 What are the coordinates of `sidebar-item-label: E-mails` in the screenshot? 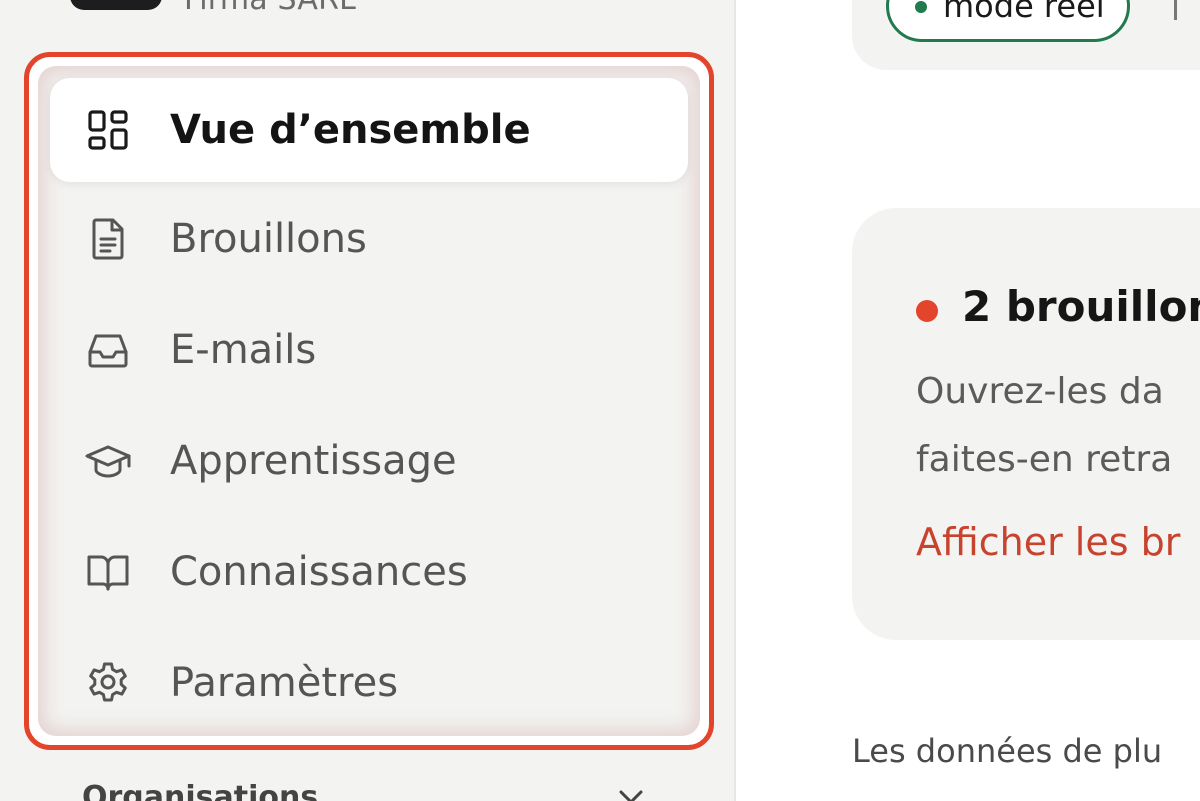 It's located at (243, 350).